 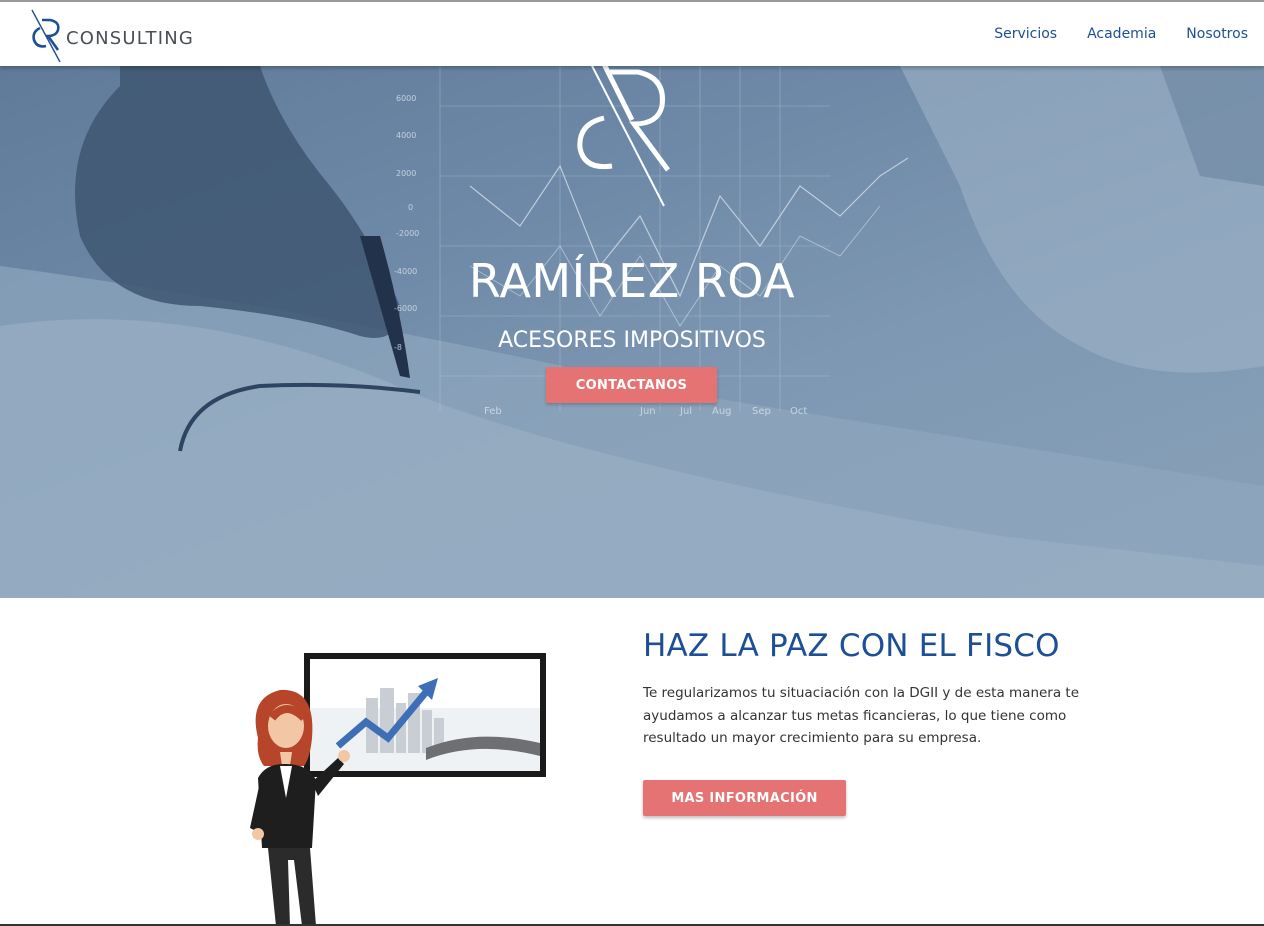 I want to click on nav-link-academia: Academia, so click(x=1121, y=34).